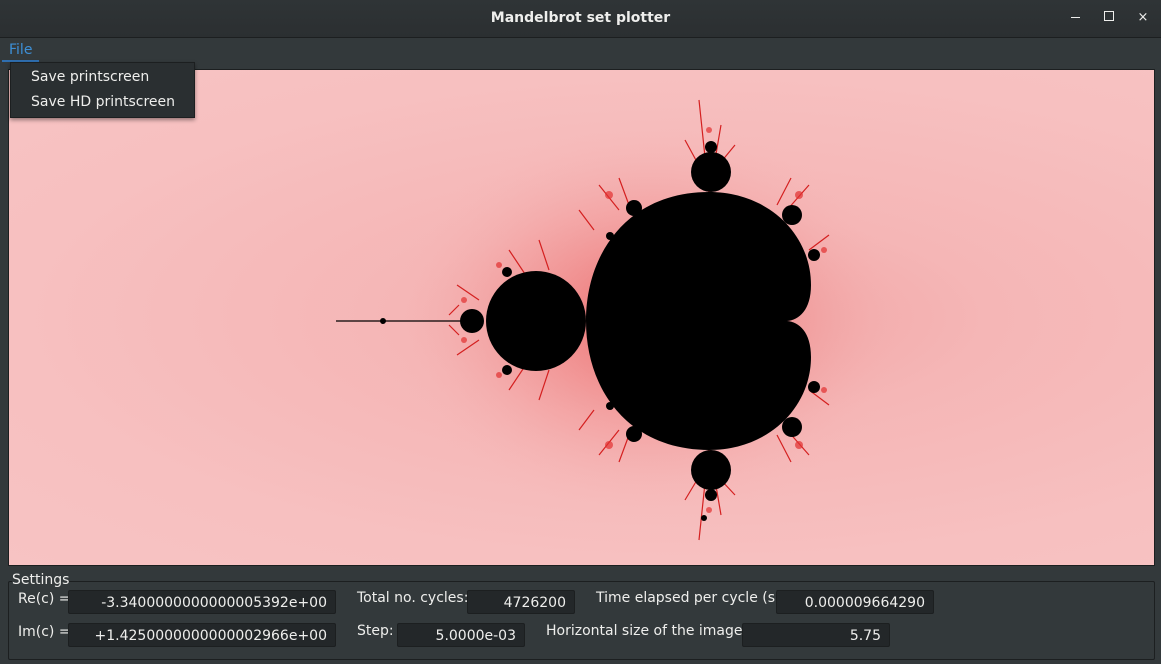 The width and height of the screenshot is (1161, 664). What do you see at coordinates (202, 635) in the screenshot?
I see `im-field: +1.4250000000000002966e+00` at bounding box center [202, 635].